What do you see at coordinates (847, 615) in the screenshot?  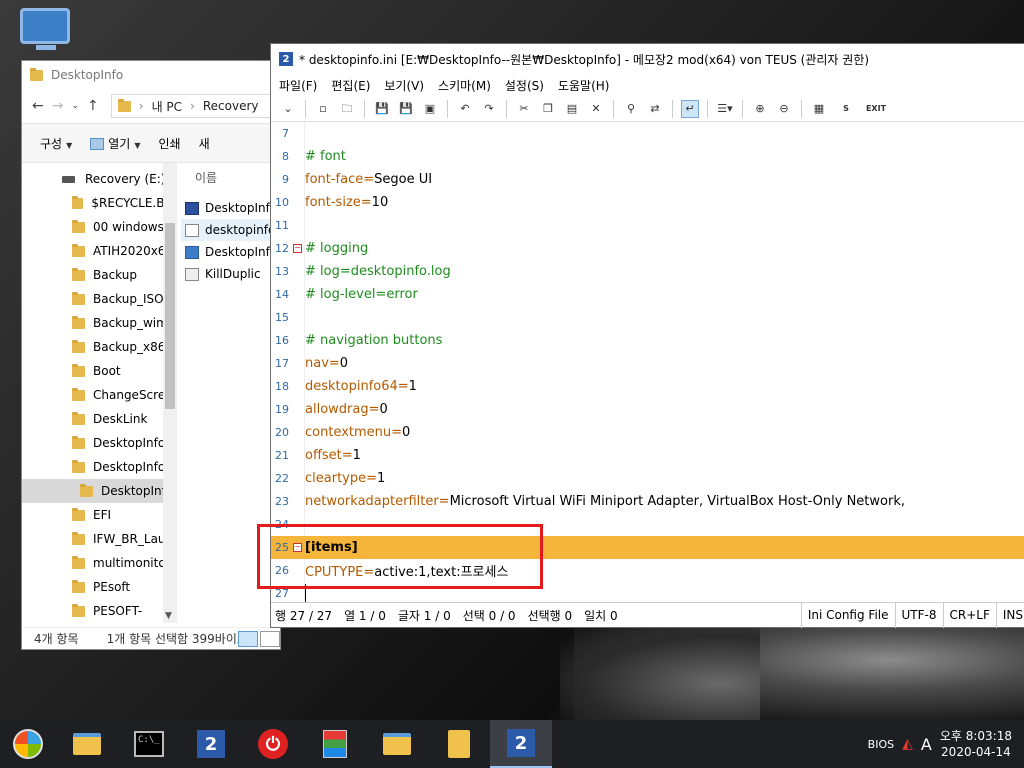 I see `status-scheme: Ini Config File` at bounding box center [847, 615].